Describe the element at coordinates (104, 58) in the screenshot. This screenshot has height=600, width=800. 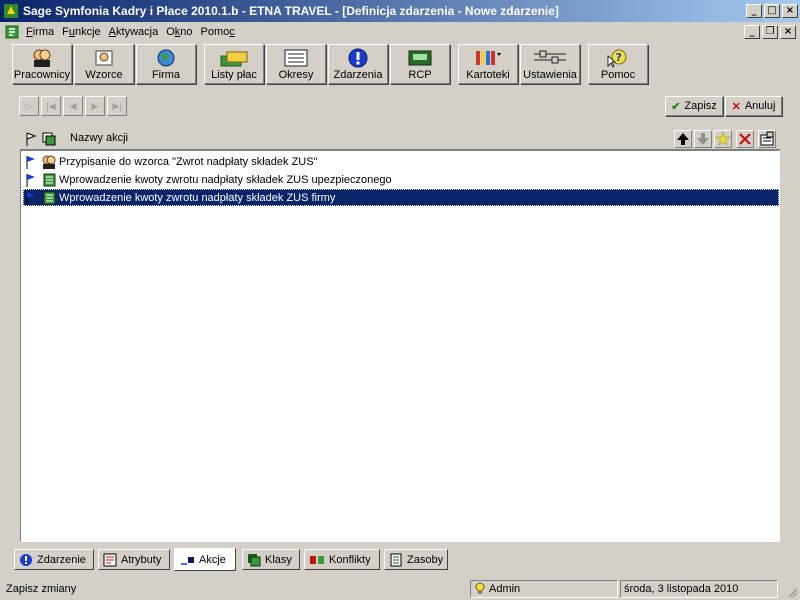
I see `templates-icon` at that location.